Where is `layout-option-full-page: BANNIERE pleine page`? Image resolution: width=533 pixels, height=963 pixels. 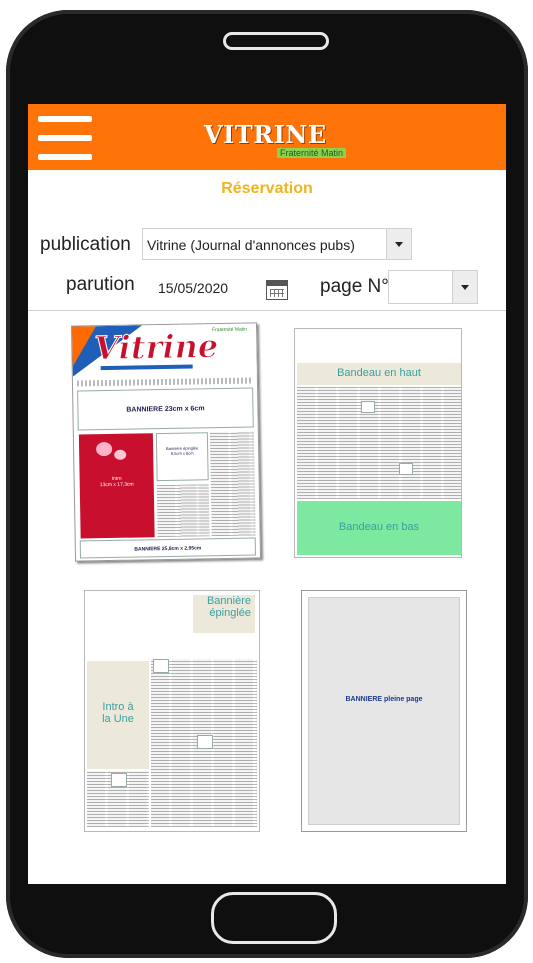
layout-option-full-page: BANNIERE pleine page is located at coordinates (384, 711).